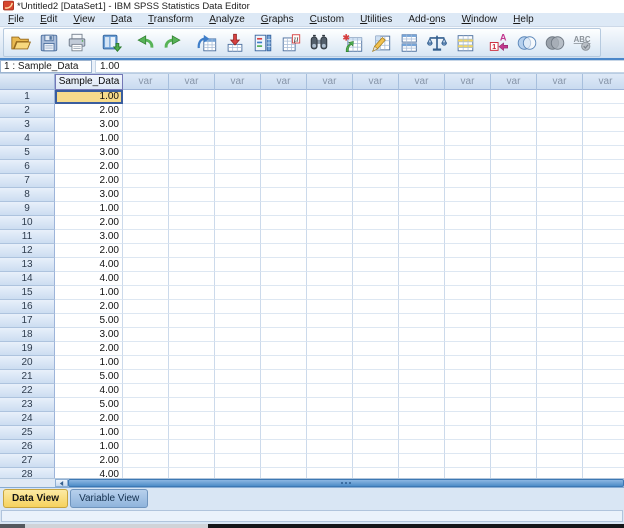 The width and height of the screenshot is (624, 528). What do you see at coordinates (27, 181) in the screenshot?
I see `row-header: 7` at bounding box center [27, 181].